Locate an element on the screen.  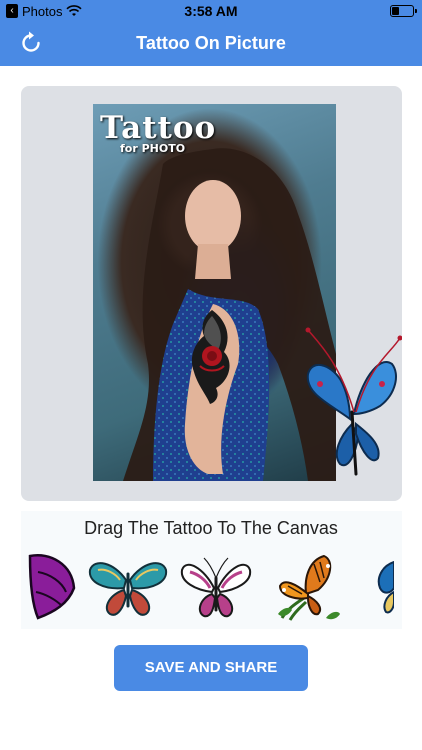
photo-logo-main: Tattoo is located at coordinates (158, 128).